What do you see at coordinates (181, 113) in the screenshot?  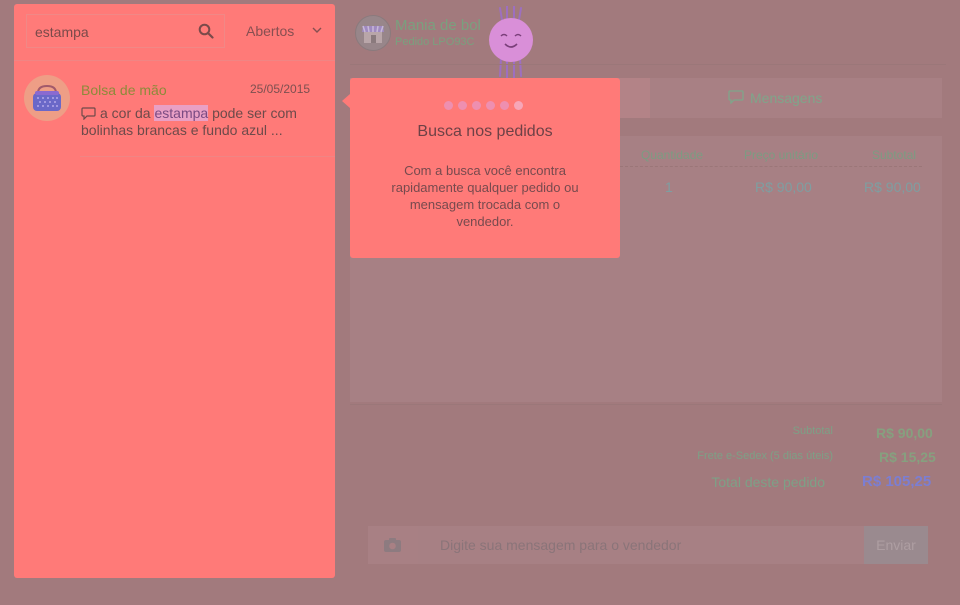 I see `search-highlight: estampa` at bounding box center [181, 113].